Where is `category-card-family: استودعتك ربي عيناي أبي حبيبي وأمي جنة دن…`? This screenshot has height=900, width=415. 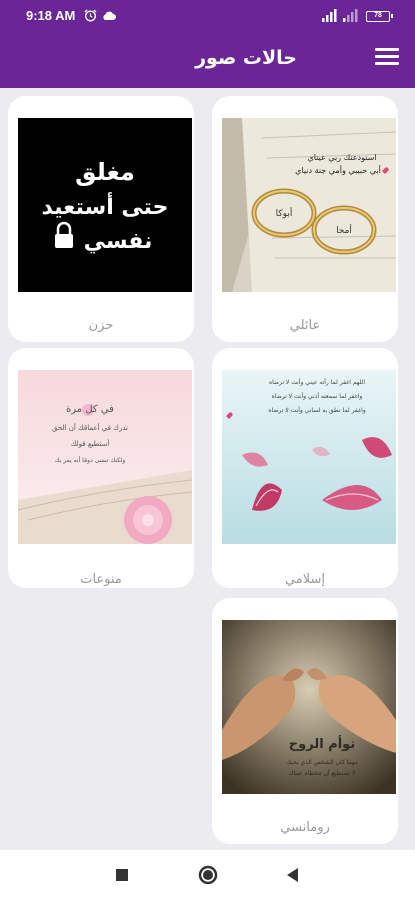 category-card-family: استودعتك ربي عيناي أبي حبيبي وأمي جنة دن… is located at coordinates (305, 219).